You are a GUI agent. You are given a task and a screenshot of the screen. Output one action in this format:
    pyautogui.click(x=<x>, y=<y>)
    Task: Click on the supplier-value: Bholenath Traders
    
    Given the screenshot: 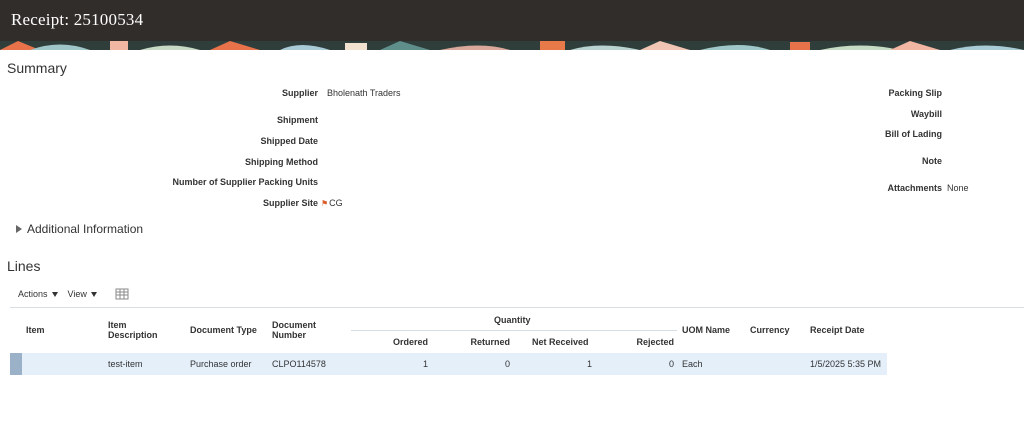 What is the action you would take?
    pyautogui.click(x=364, y=93)
    